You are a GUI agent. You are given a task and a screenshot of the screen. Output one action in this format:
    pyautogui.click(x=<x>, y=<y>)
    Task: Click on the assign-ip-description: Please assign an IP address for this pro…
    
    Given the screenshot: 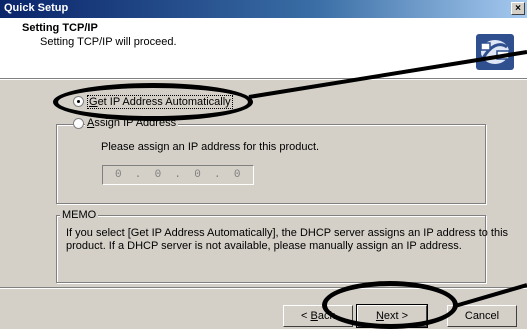 What is the action you would take?
    pyautogui.click(x=210, y=147)
    